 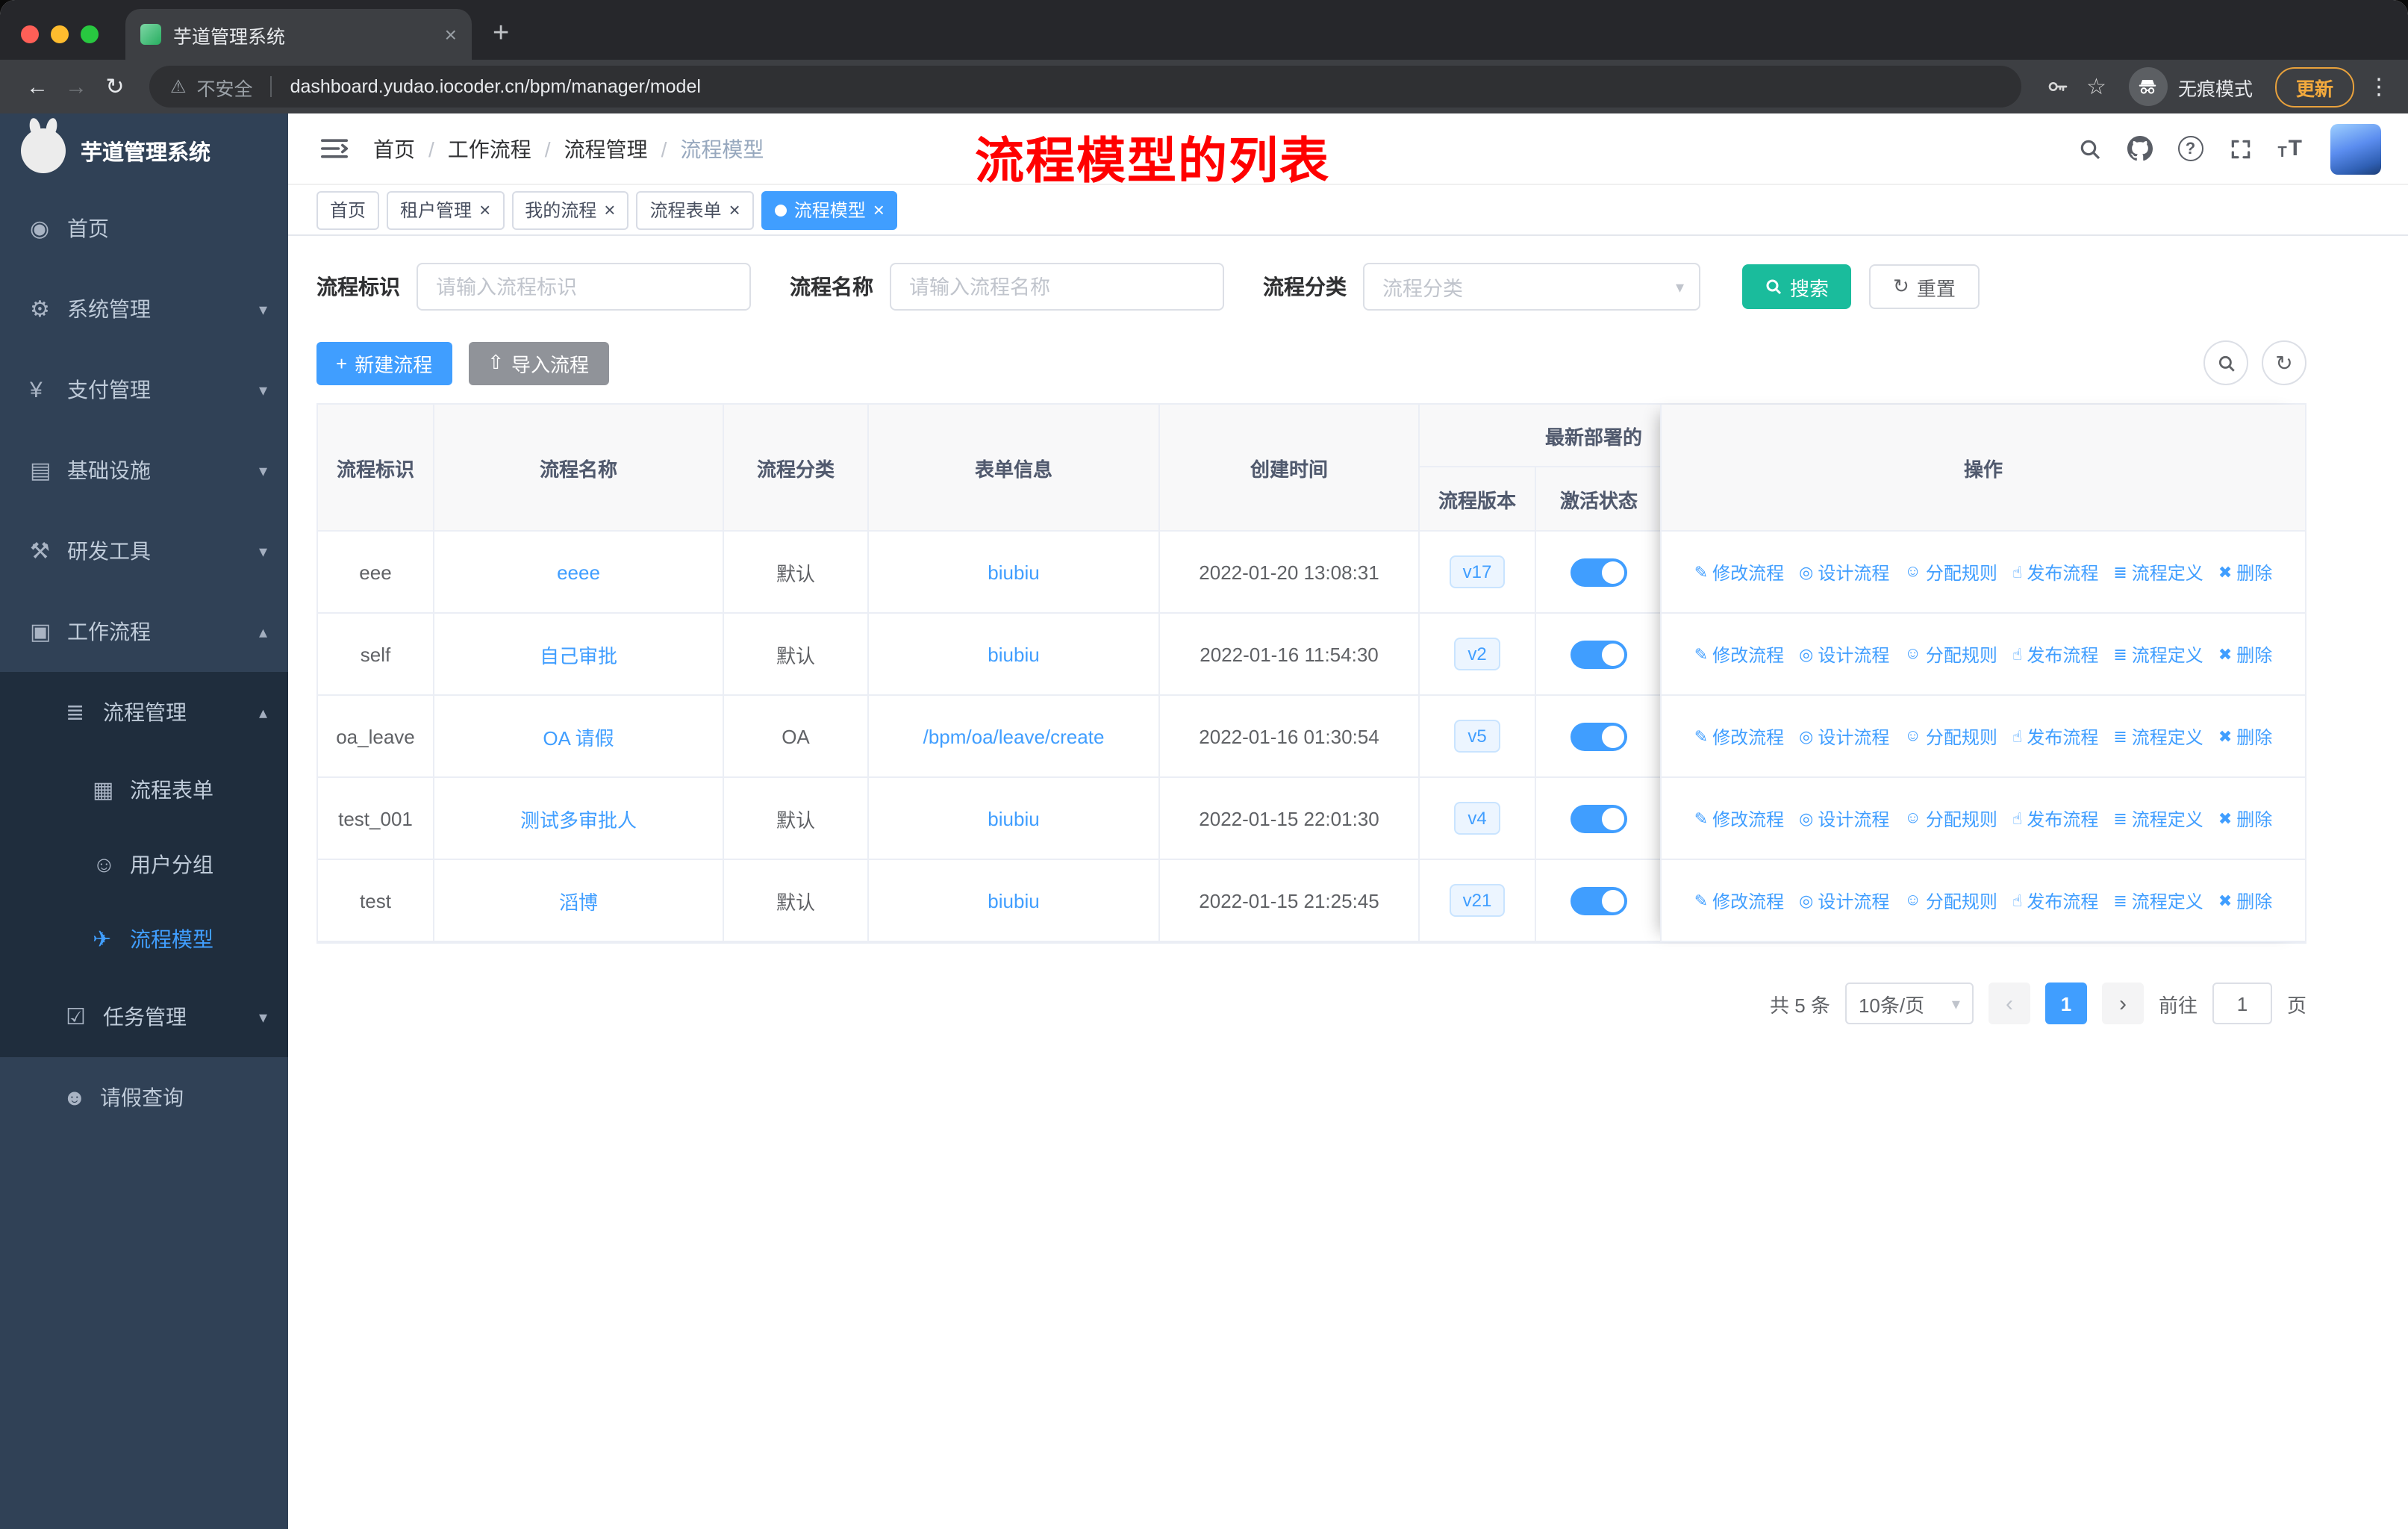 What do you see at coordinates (2242, 1004) in the screenshot?
I see `goto-page-input` at bounding box center [2242, 1004].